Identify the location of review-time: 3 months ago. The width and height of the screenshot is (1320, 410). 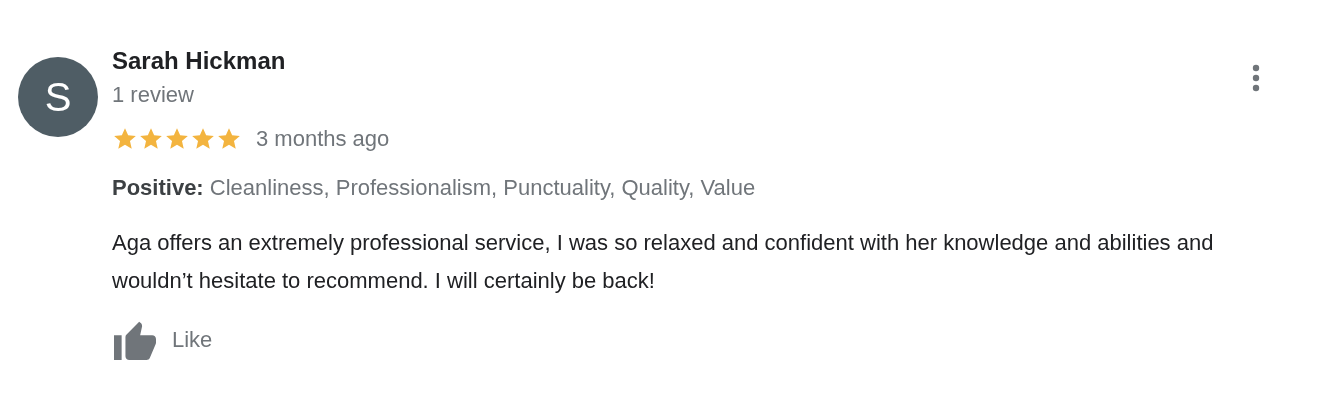
(323, 139).